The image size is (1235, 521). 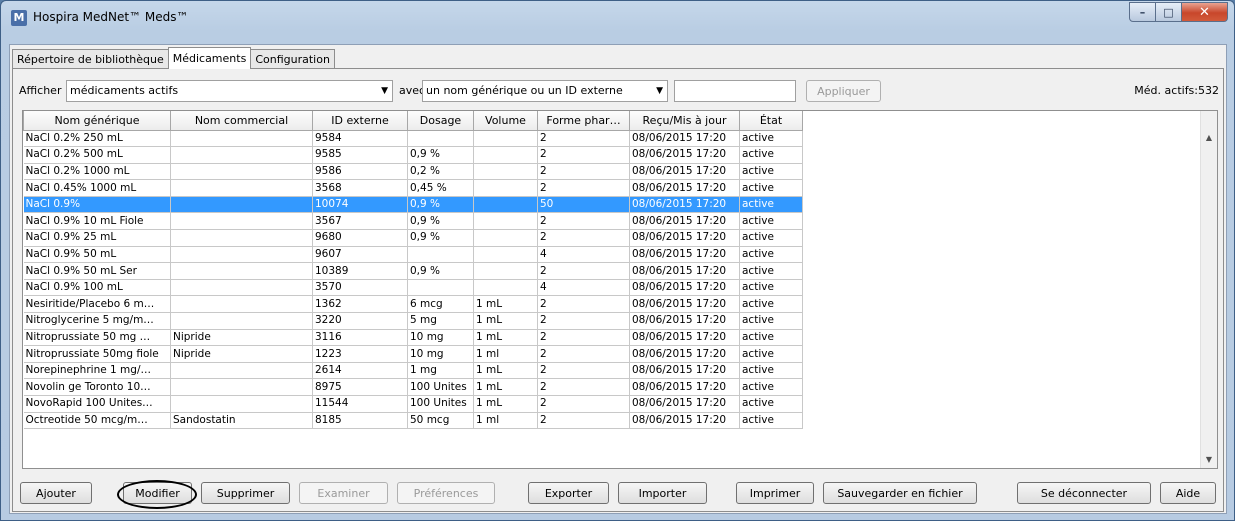 I want to click on cell-external-id: 9586, so click(x=360, y=172).